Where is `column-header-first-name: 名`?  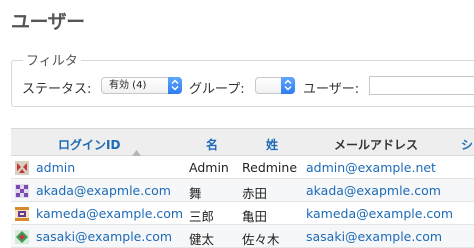 column-header-first-name: 名 is located at coordinates (212, 144).